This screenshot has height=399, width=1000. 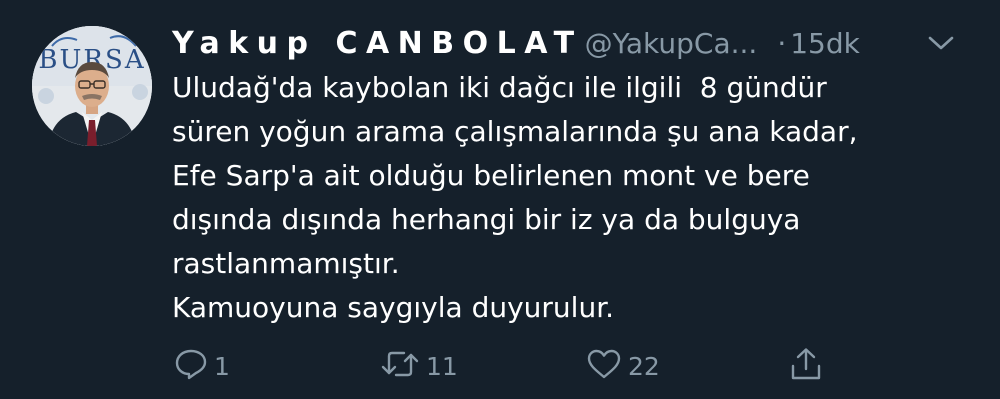 I want to click on timestamp: 15dk, so click(x=825, y=43).